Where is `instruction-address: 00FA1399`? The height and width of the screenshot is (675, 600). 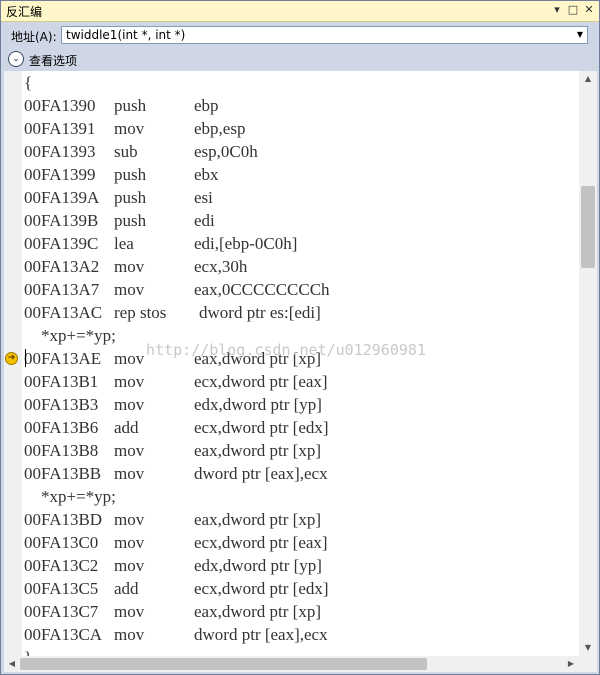
instruction-address: 00FA1399 is located at coordinates (60, 174).